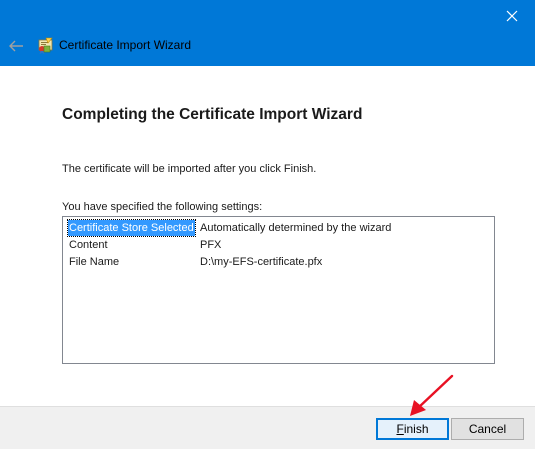 This screenshot has height=449, width=535. Describe the element at coordinates (94, 262) in the screenshot. I see `settings-key: File Name` at that location.